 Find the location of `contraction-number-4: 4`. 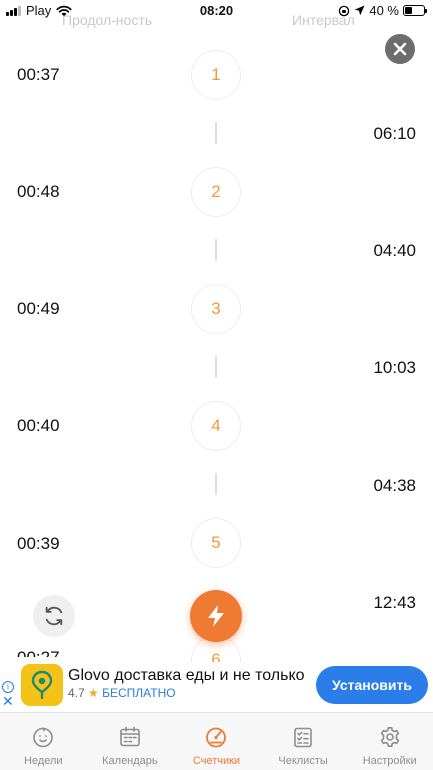

contraction-number-4: 4 is located at coordinates (216, 426).